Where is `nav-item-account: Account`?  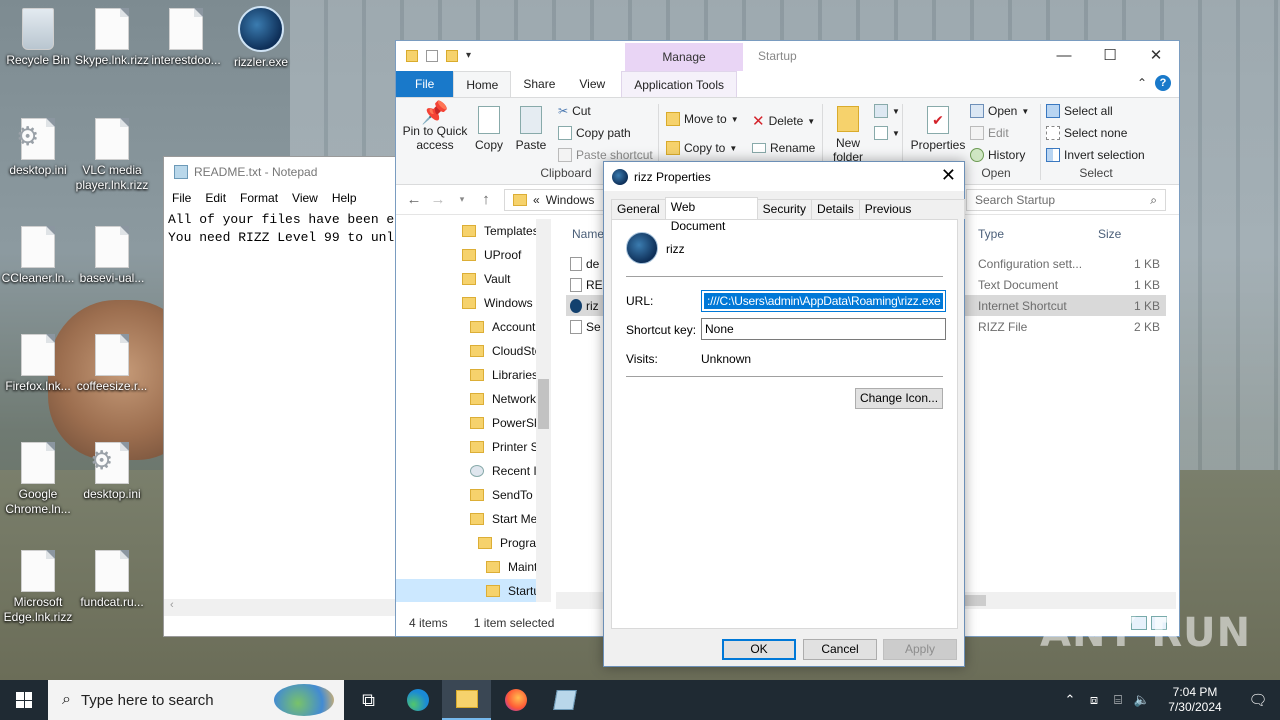
nav-item-account: Account is located at coordinates (473, 327).